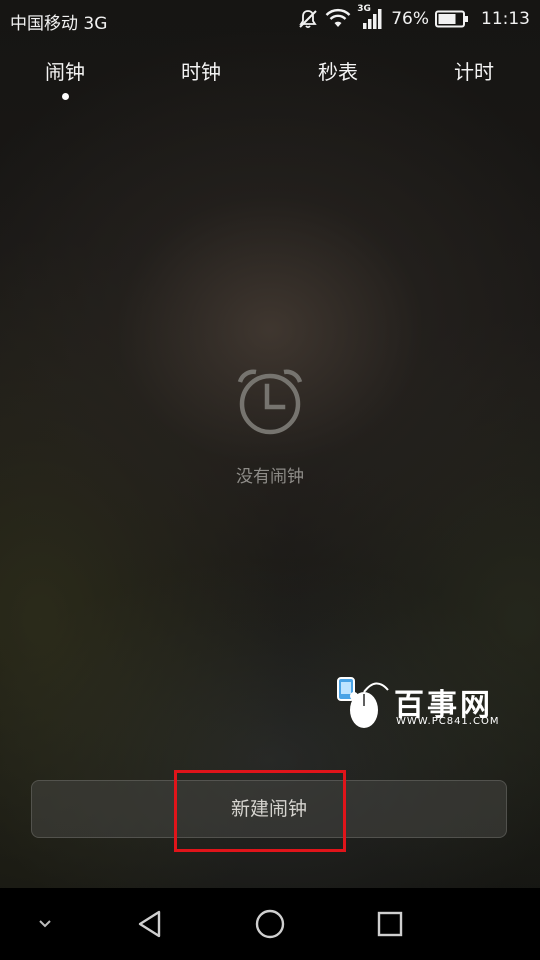  Describe the element at coordinates (363, 702) in the screenshot. I see `mouse-mascot-icon` at that location.